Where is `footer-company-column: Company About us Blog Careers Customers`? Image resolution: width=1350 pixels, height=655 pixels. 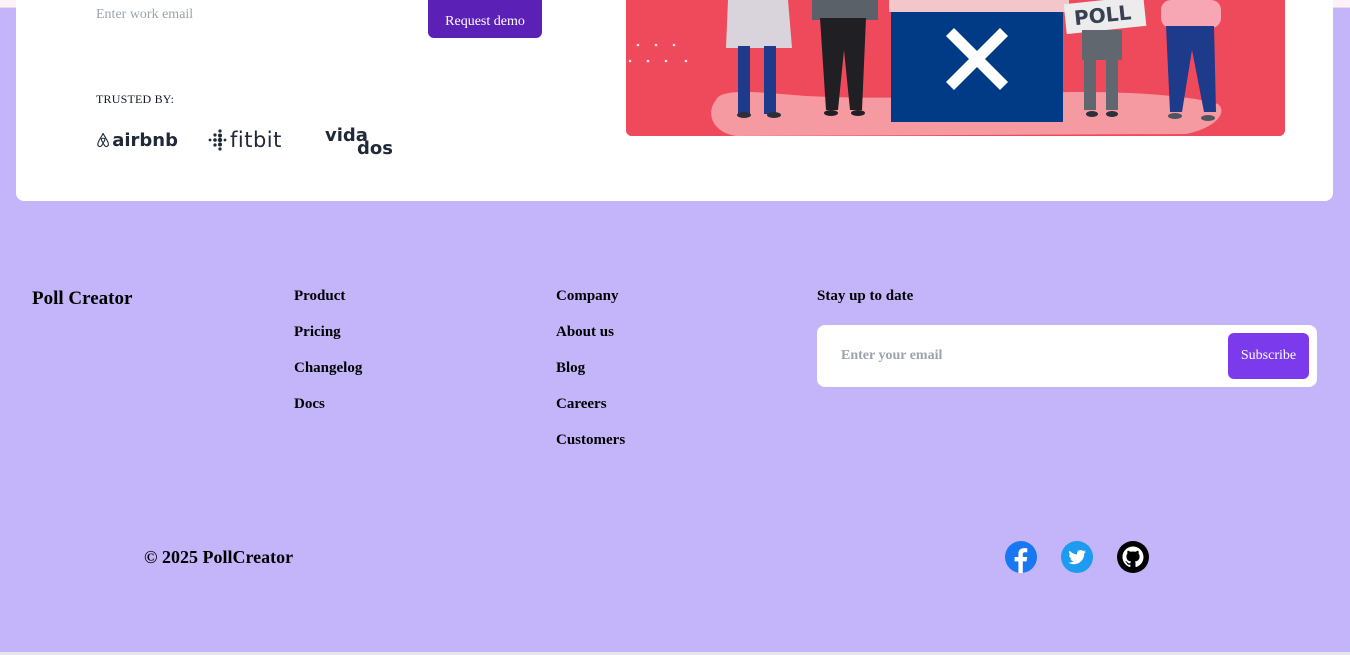 footer-company-column: Company About us Blog Careers Customers is located at coordinates (590, 369).